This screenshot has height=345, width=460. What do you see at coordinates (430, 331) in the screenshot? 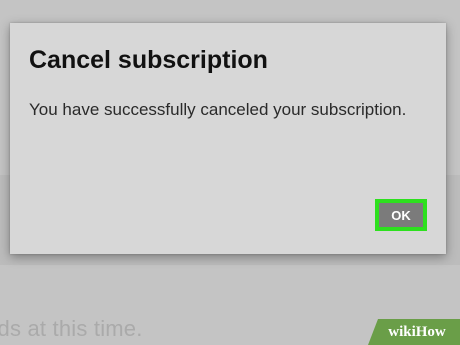
I see `watermark-how: How` at bounding box center [430, 331].